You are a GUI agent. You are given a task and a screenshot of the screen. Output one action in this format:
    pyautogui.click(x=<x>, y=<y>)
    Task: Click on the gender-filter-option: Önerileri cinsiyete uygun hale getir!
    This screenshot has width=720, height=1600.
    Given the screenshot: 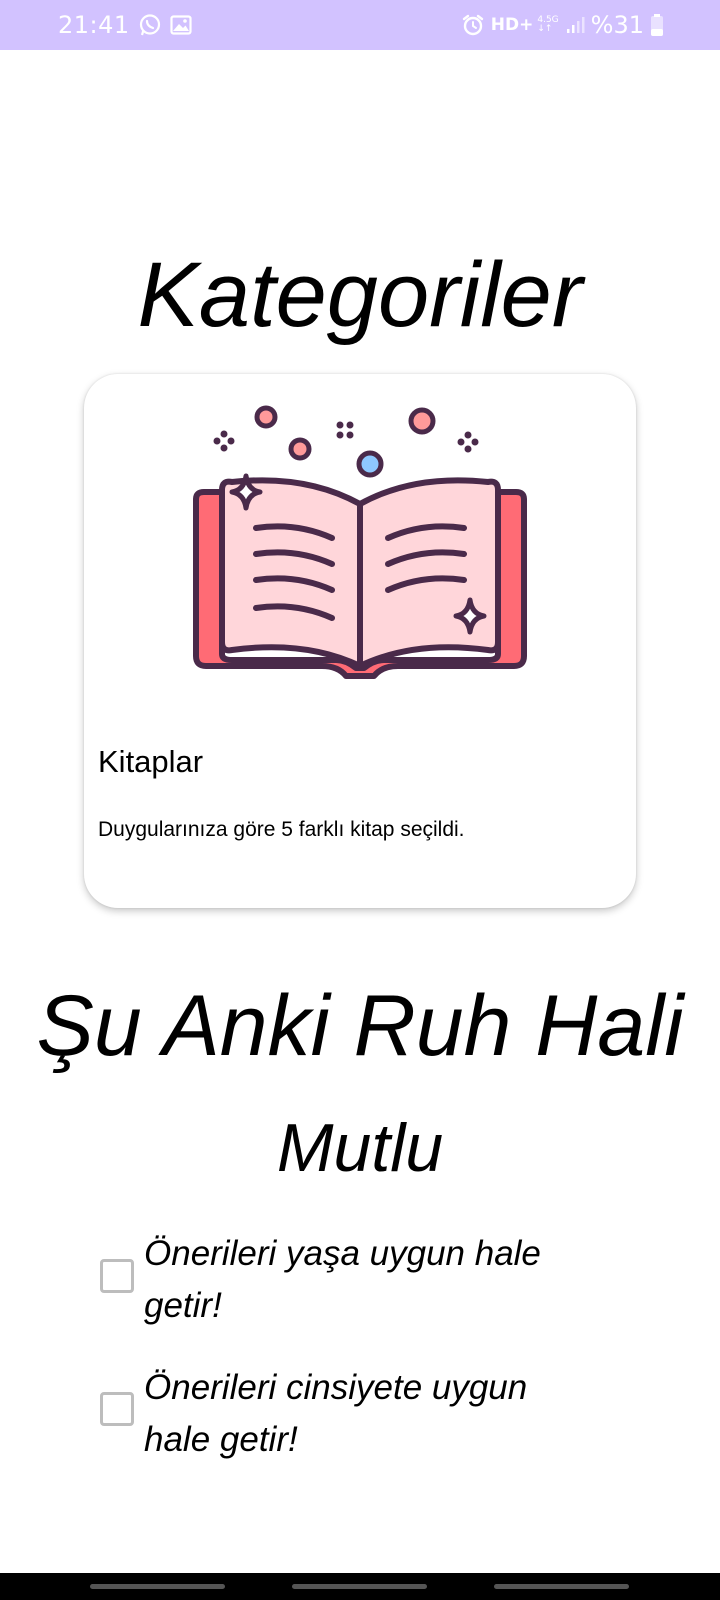 What is the action you would take?
    pyautogui.click(x=338, y=1417)
    